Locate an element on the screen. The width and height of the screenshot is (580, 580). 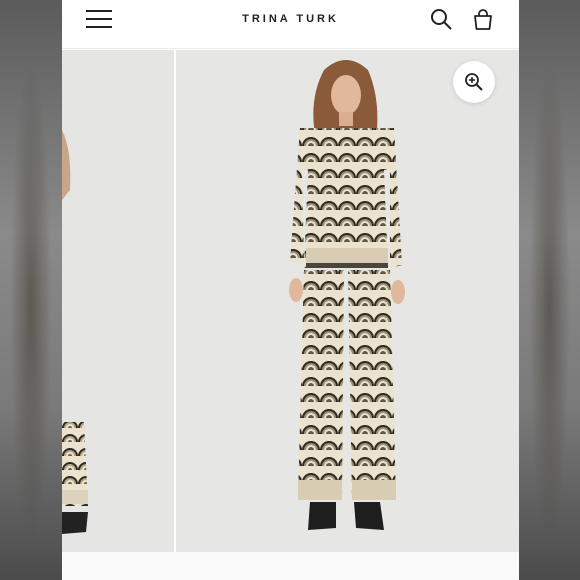
zoom-button is located at coordinates (474, 82).